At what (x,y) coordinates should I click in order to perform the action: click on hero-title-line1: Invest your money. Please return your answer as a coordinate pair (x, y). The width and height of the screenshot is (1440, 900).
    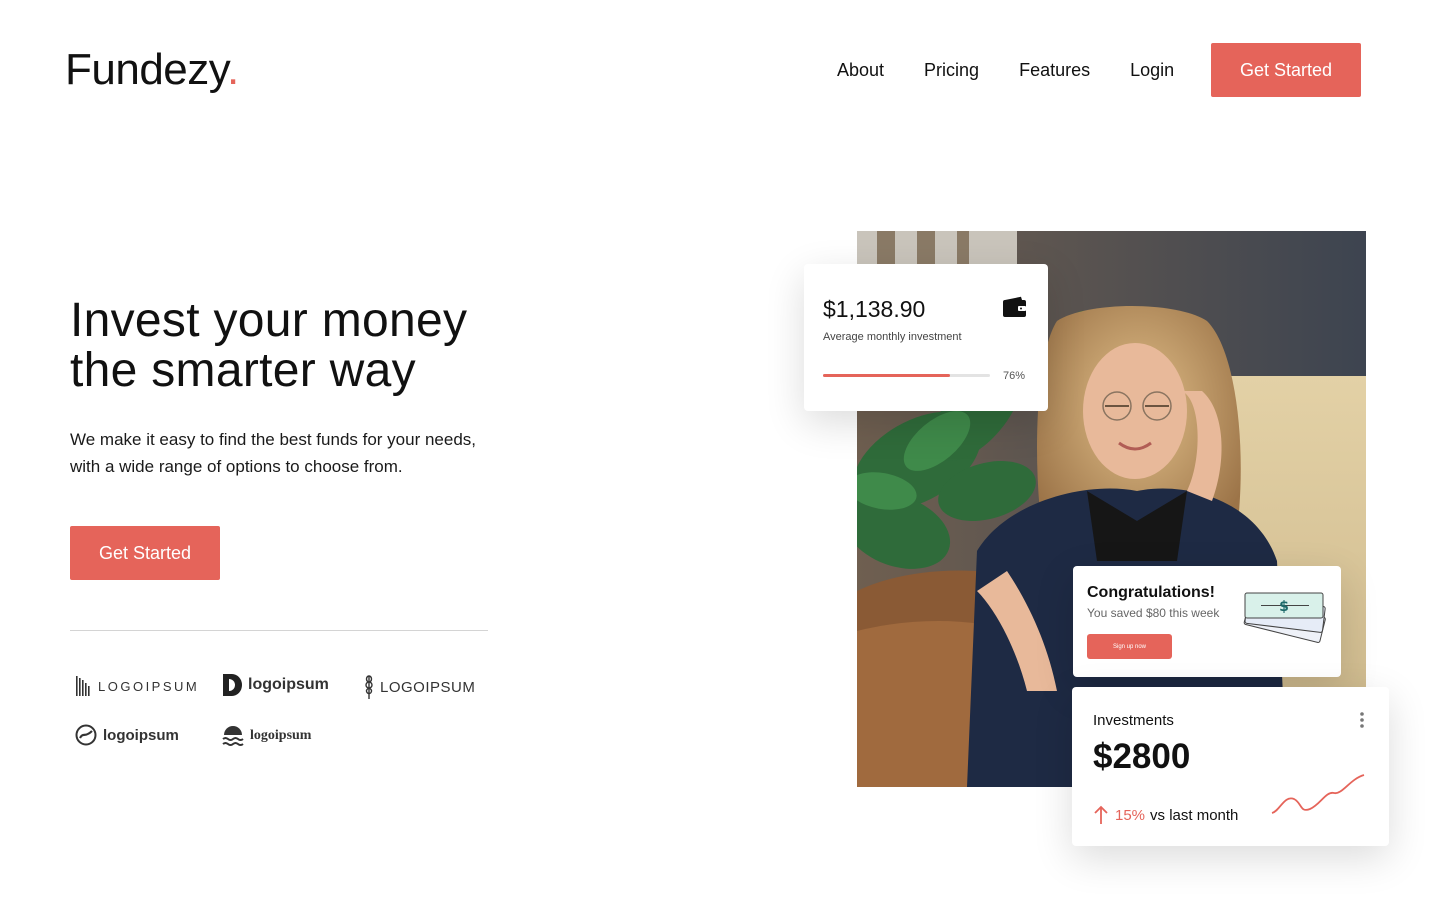
    Looking at the image, I should click on (269, 320).